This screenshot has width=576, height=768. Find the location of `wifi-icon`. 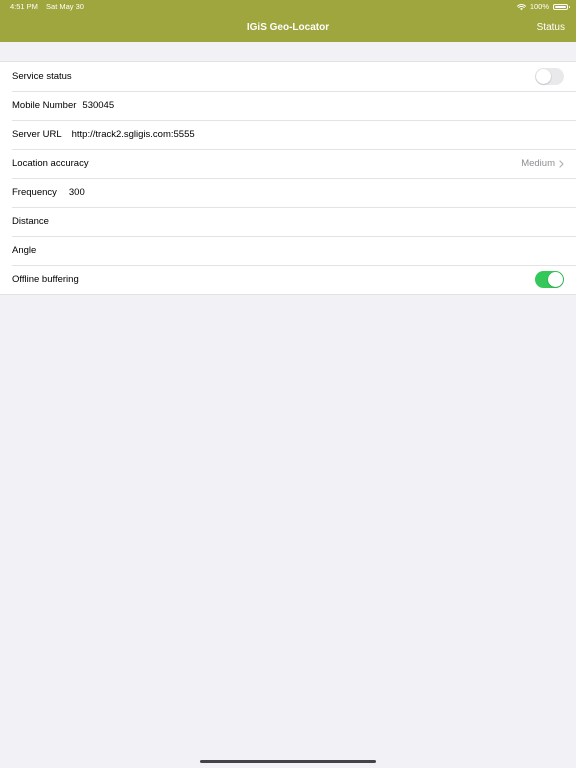

wifi-icon is located at coordinates (521, 7).